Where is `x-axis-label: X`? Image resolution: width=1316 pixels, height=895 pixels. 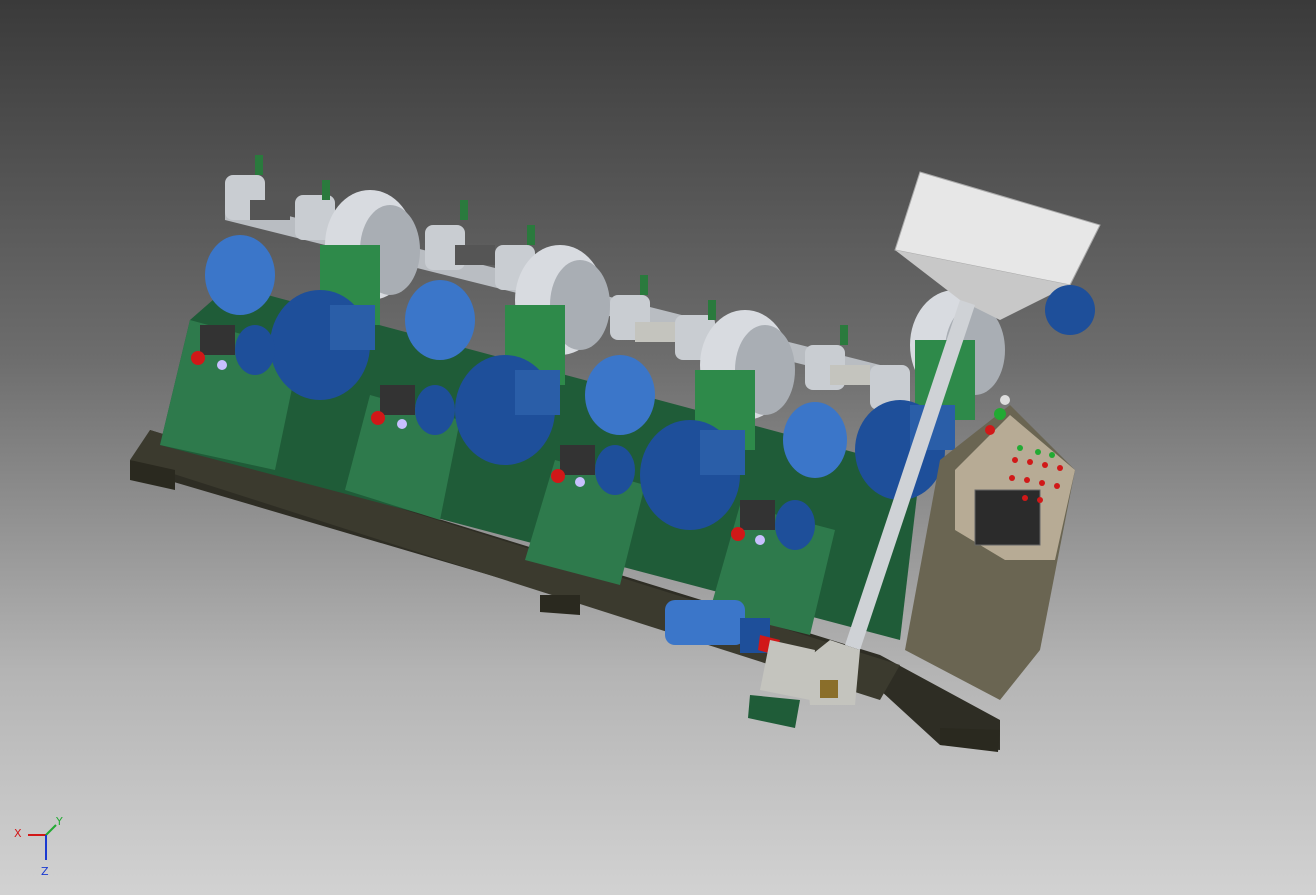 x-axis-label: X is located at coordinates (18, 833).